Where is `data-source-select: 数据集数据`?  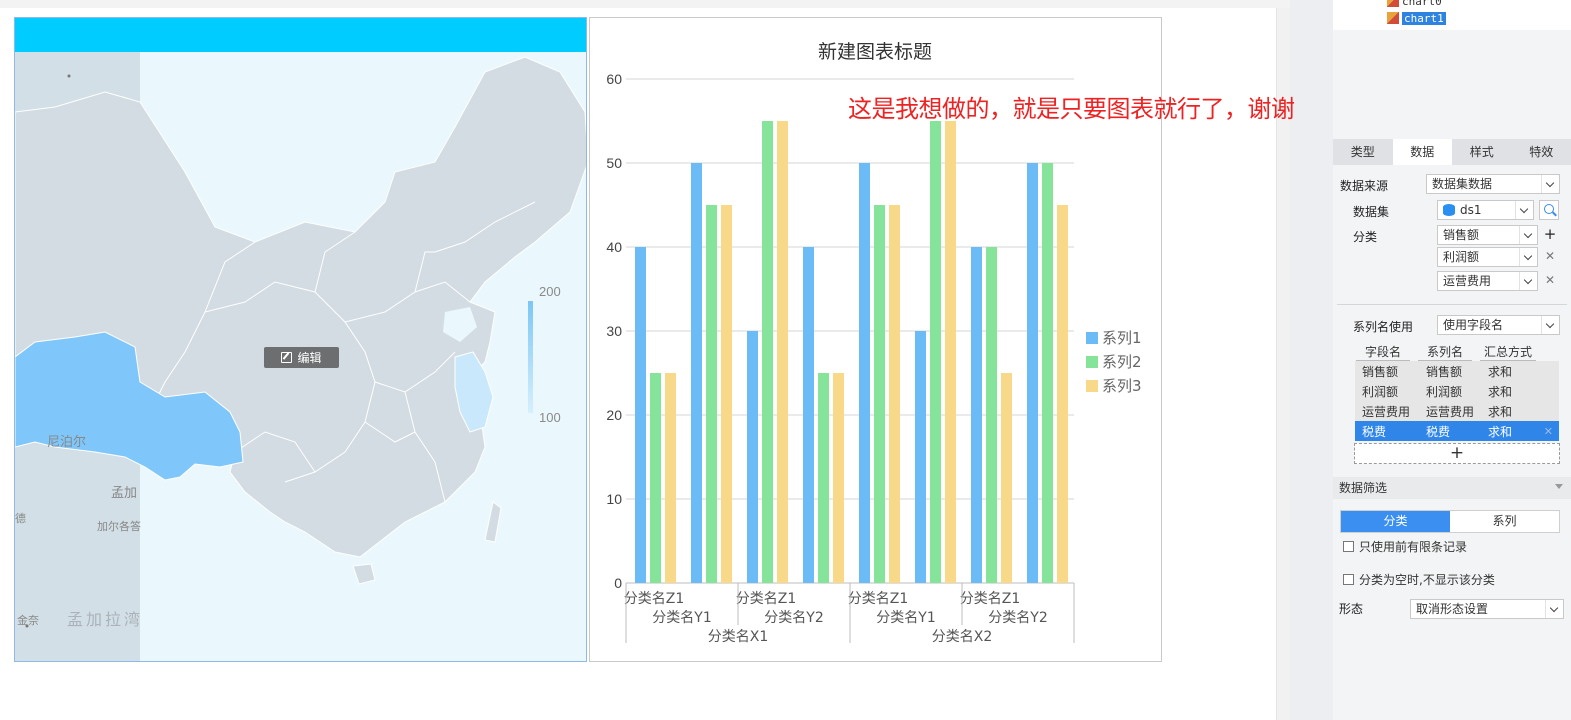
data-source-select: 数据集数据 is located at coordinates (1493, 184).